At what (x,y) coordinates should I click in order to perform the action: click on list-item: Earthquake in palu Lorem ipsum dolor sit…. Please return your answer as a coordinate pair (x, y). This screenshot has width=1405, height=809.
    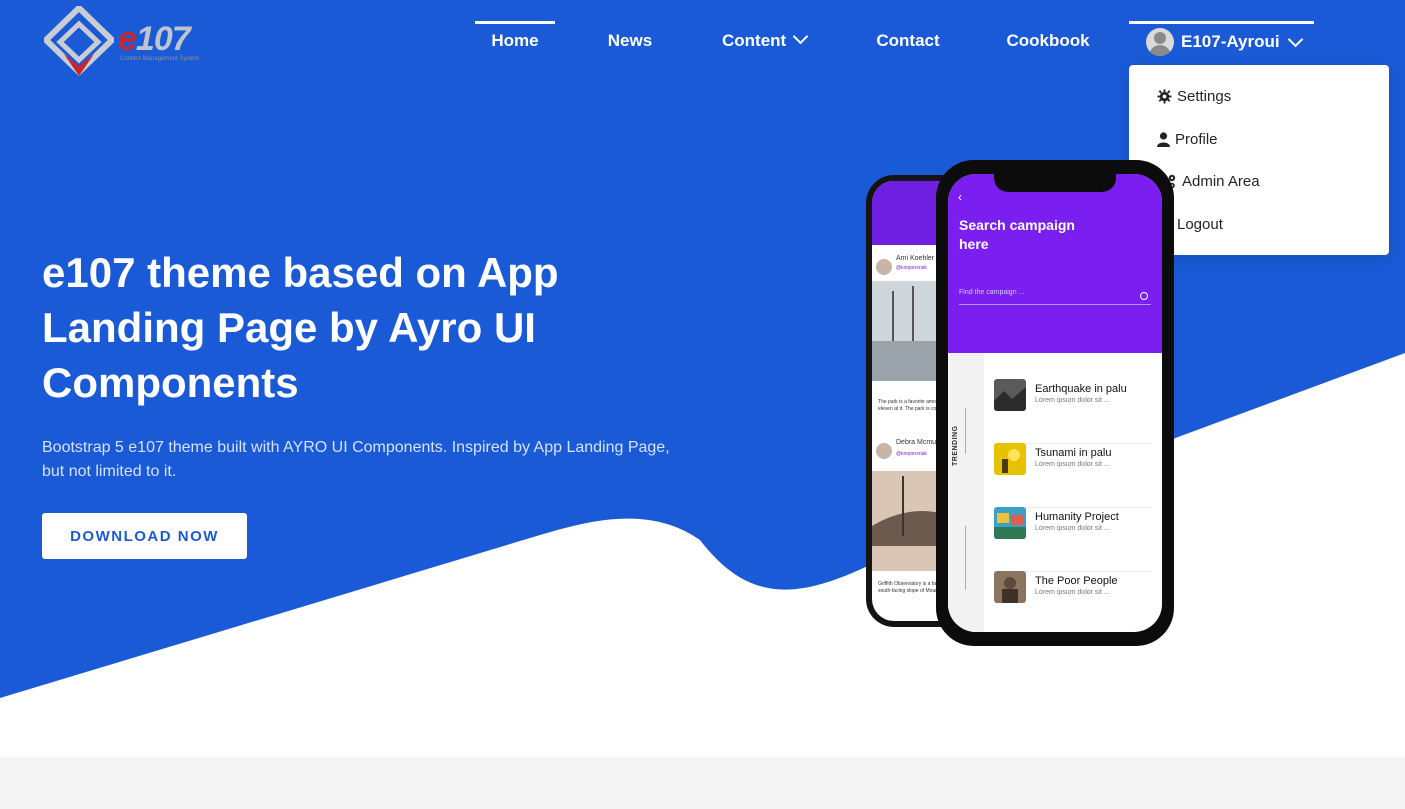
    Looking at the image, I should click on (1073, 411).